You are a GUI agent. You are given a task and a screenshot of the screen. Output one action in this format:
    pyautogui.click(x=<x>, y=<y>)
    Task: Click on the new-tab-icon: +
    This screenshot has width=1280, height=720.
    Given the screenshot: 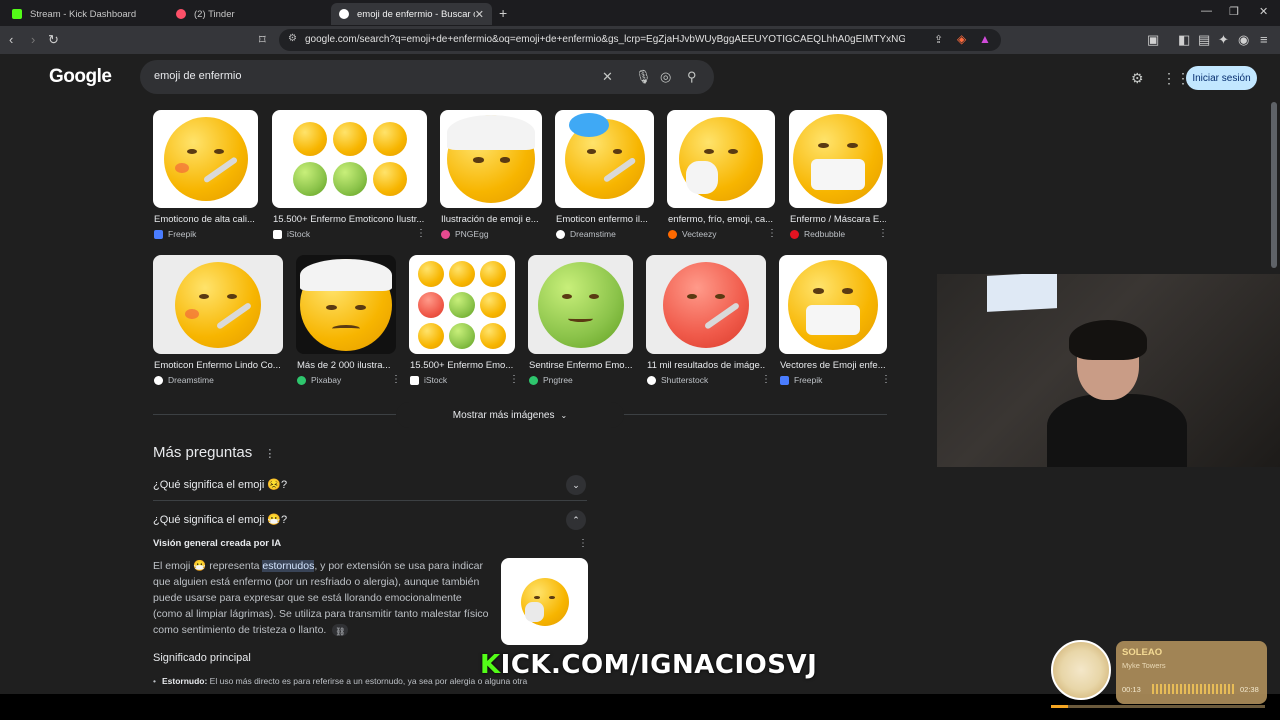 What is the action you would take?
    pyautogui.click(x=503, y=13)
    